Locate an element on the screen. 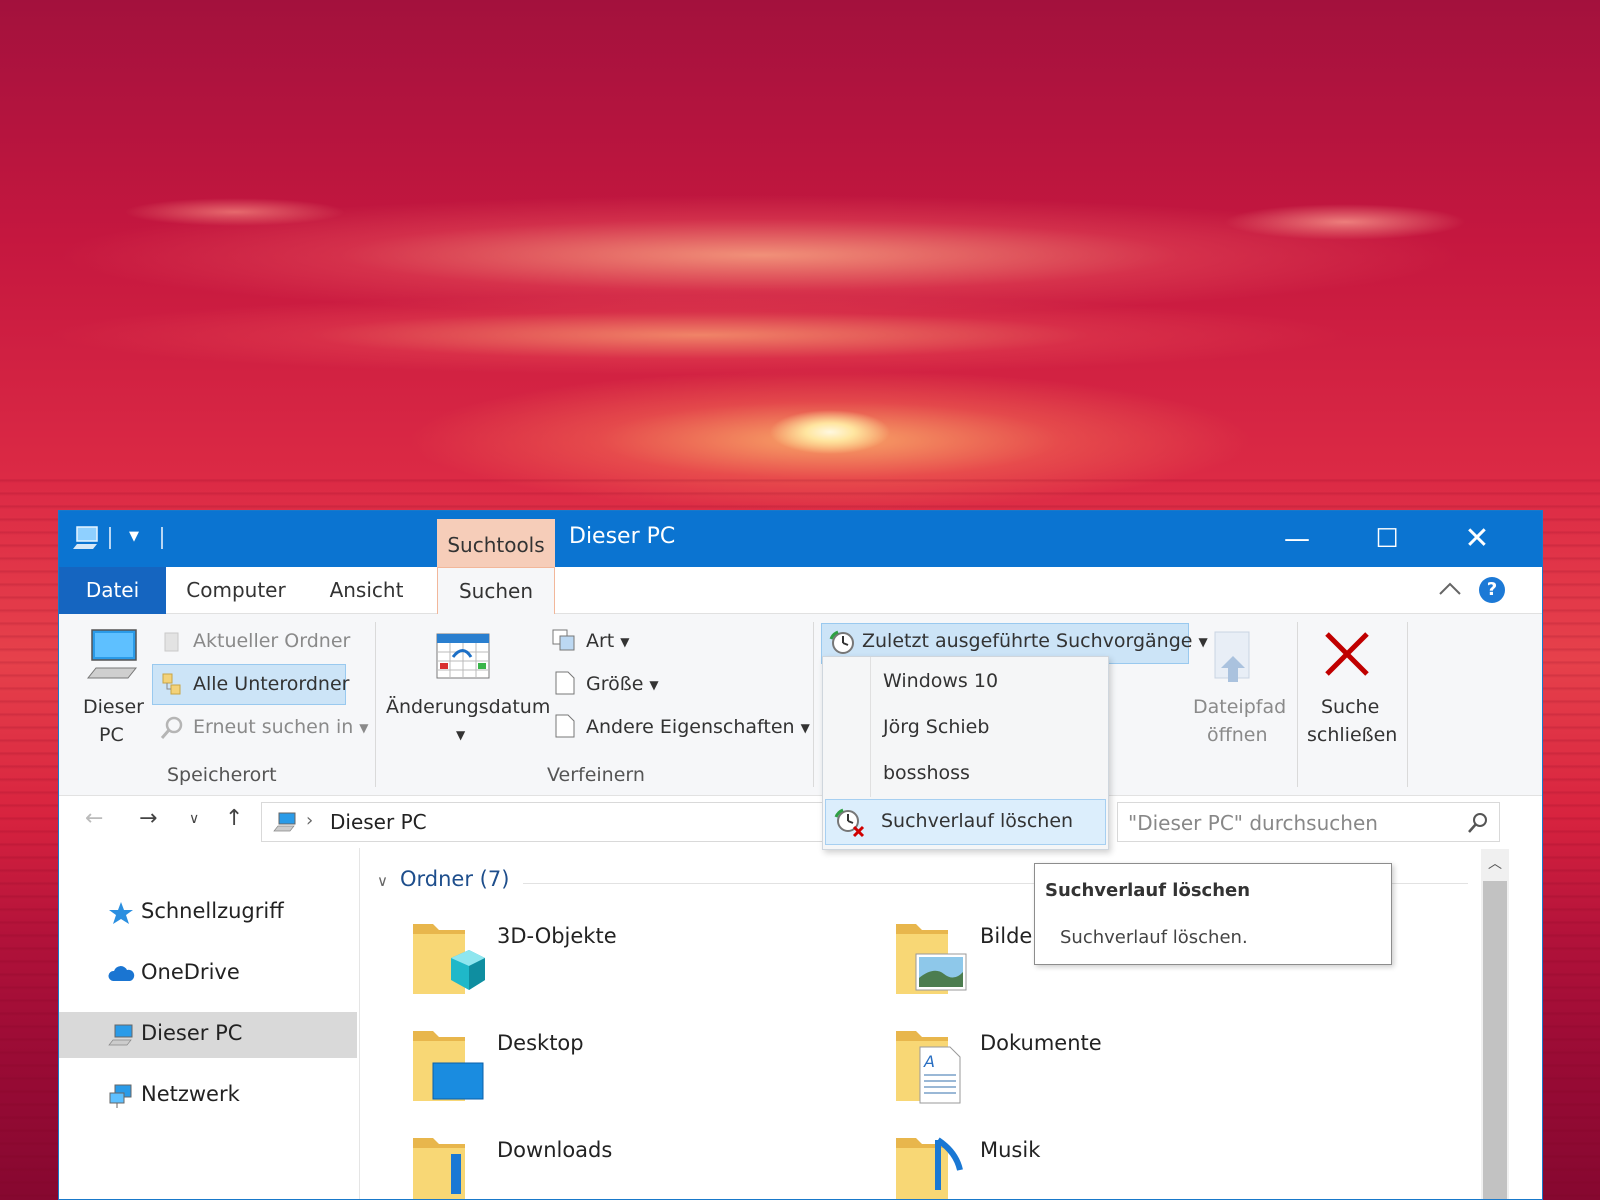 This screenshot has width=1600, height=1200. ribbon-tabs: Datei Computer Ansicht Suchen ? is located at coordinates (800, 591).